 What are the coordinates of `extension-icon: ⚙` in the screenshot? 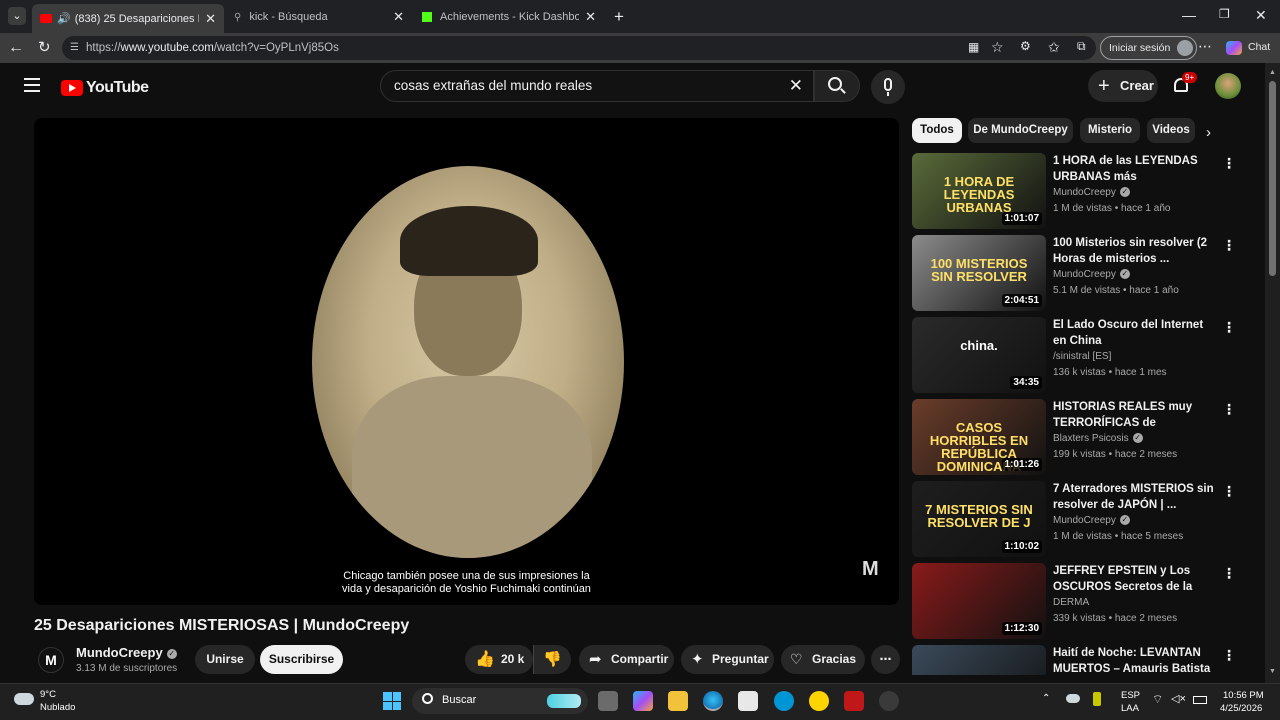 It's located at (1025, 46).